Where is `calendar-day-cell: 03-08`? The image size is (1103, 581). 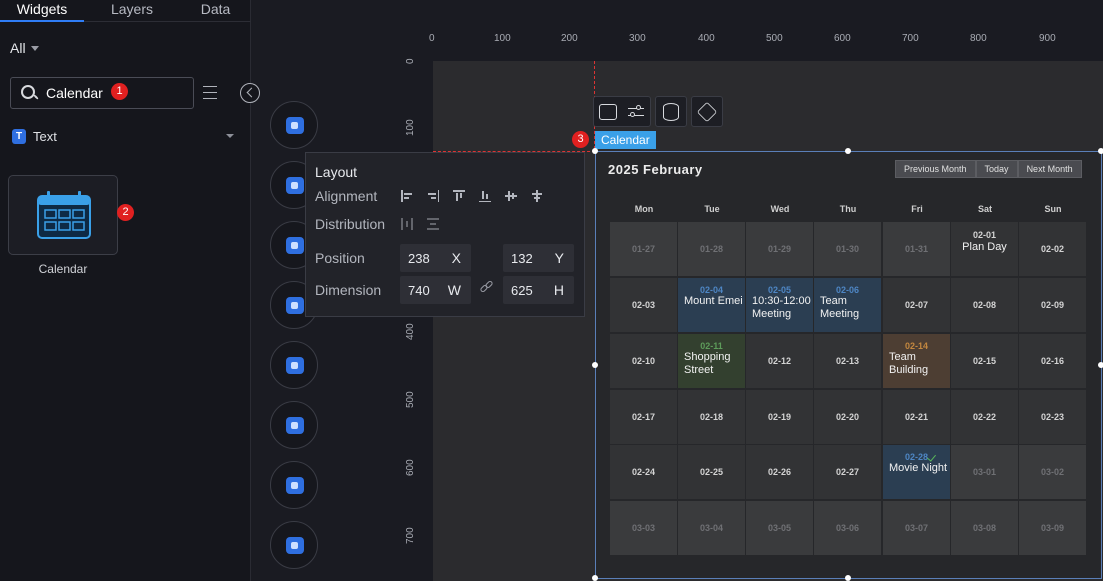
calendar-day-cell: 03-08 is located at coordinates (984, 528).